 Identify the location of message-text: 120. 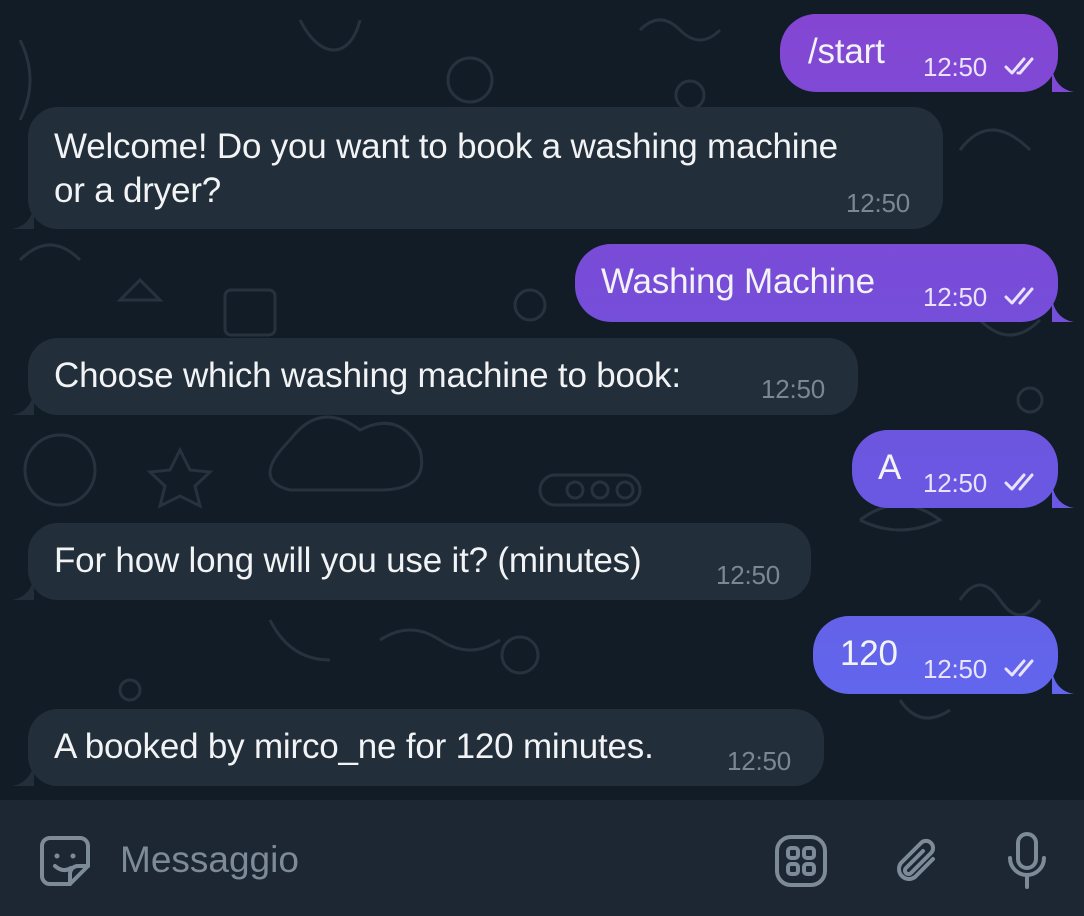
(869, 653).